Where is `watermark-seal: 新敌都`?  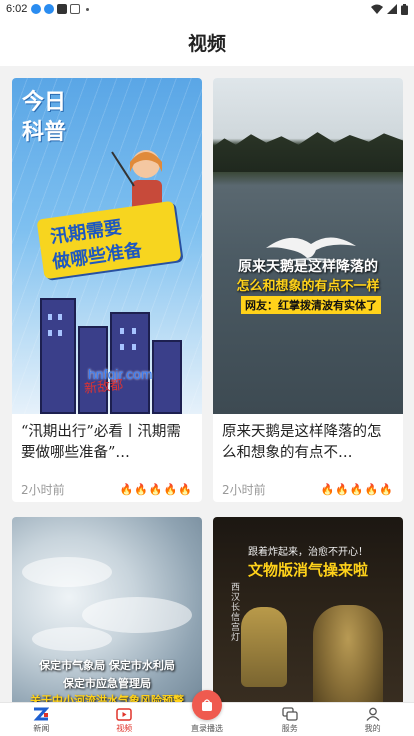
watermark-seal: 新敌都 is located at coordinates (103, 387).